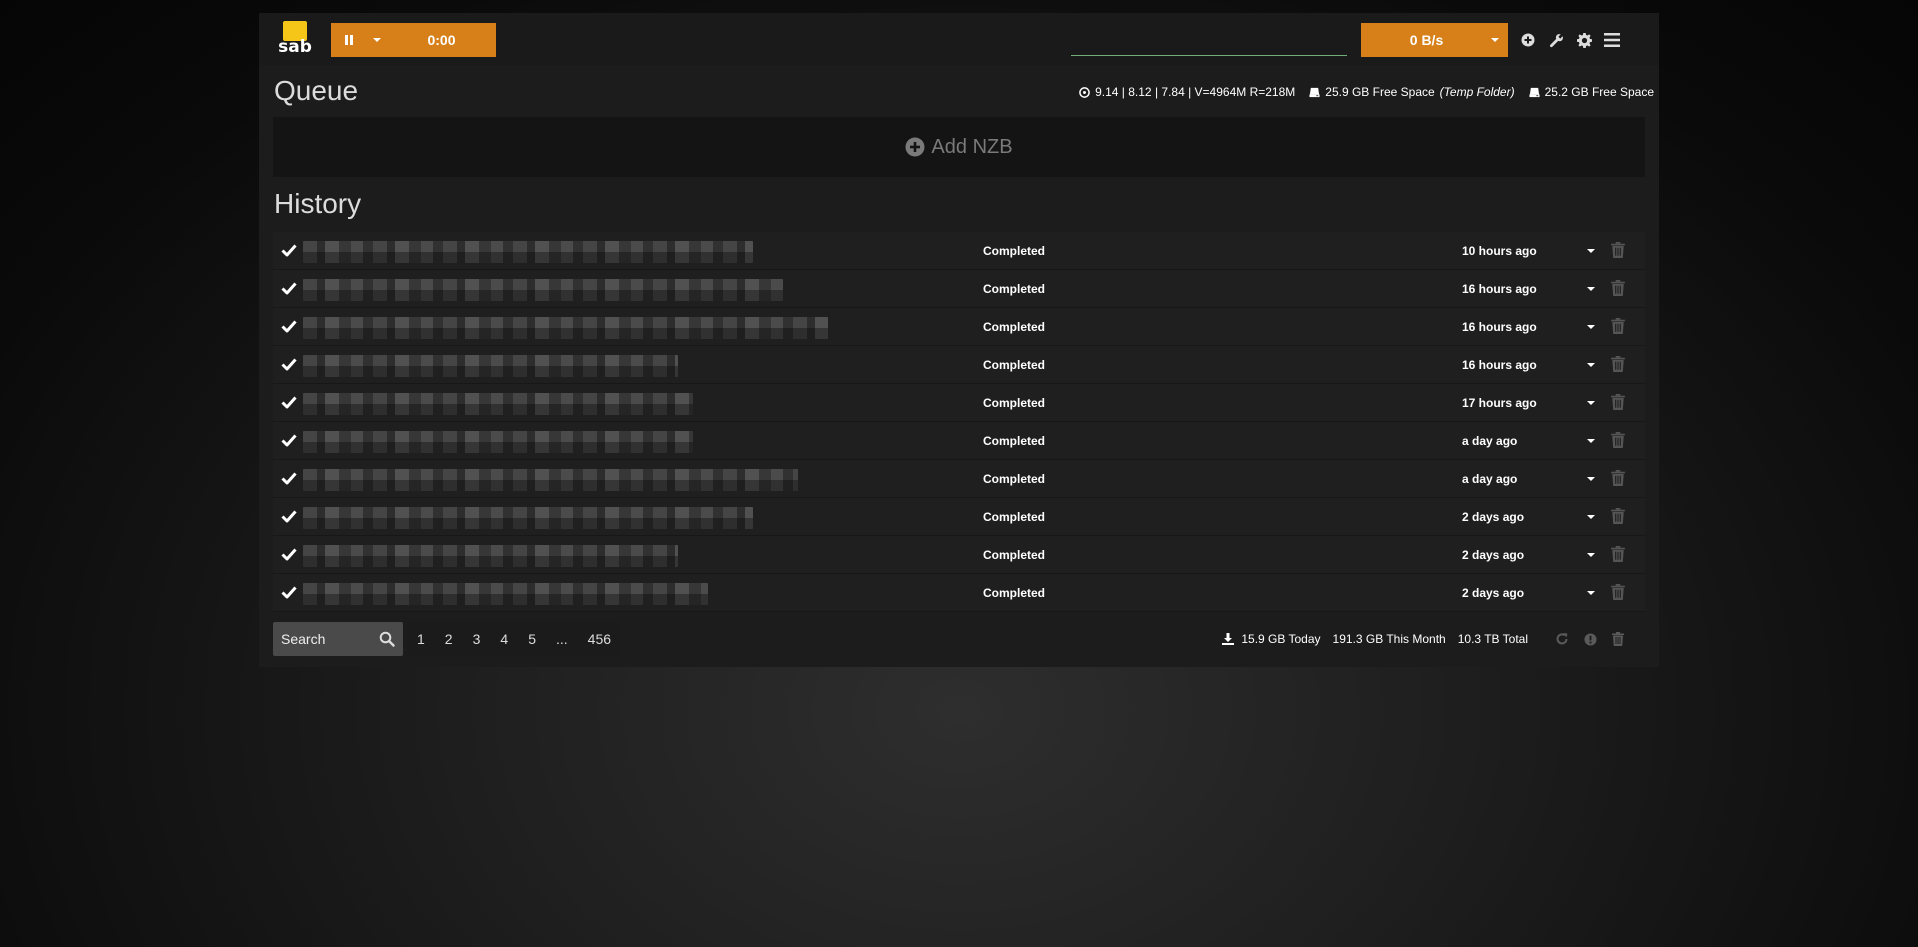 The width and height of the screenshot is (1918, 947). I want to click on speed-dropdown-button, so click(1495, 40).